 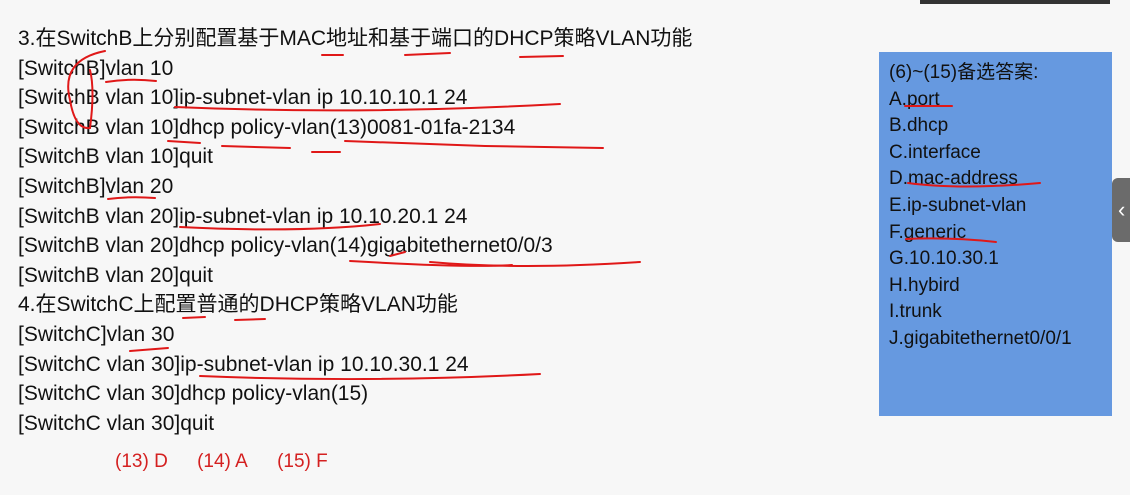 I want to click on code-line: [SwitchB]vlan 20, so click(x=96, y=186).